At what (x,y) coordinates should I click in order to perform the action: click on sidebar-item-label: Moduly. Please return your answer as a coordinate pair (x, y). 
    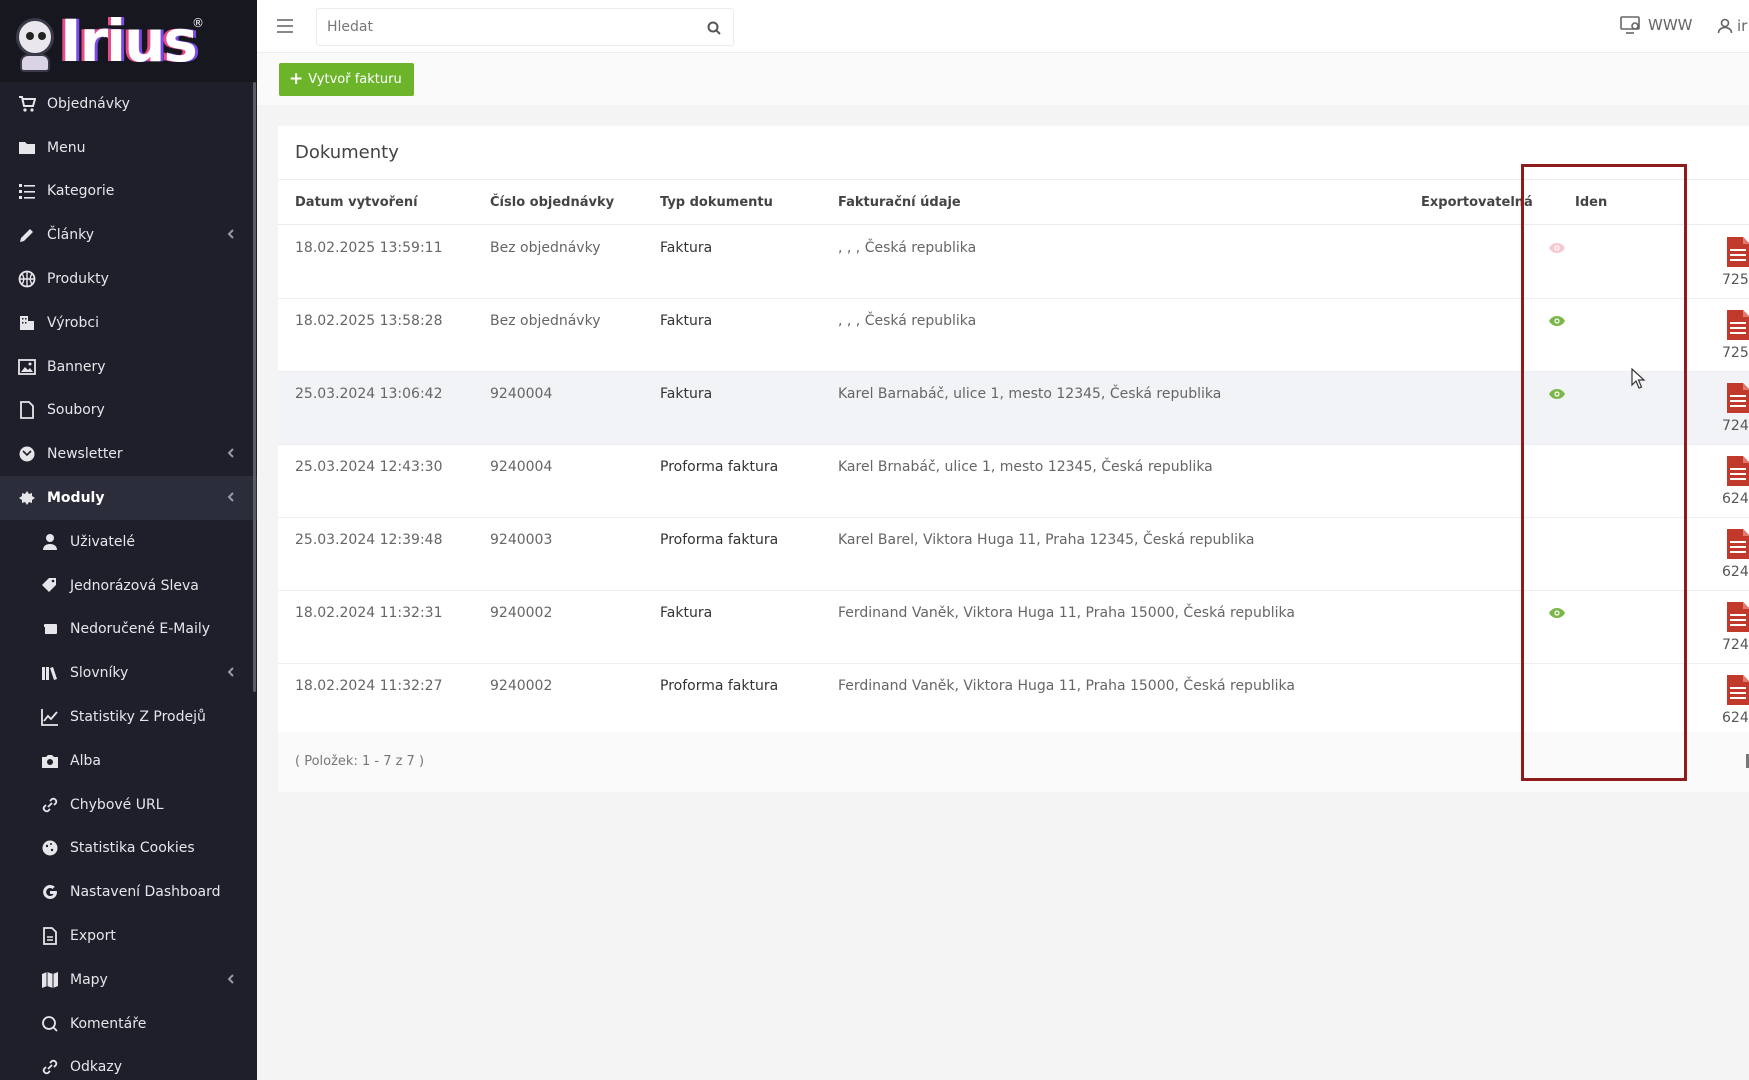
    Looking at the image, I should click on (76, 498).